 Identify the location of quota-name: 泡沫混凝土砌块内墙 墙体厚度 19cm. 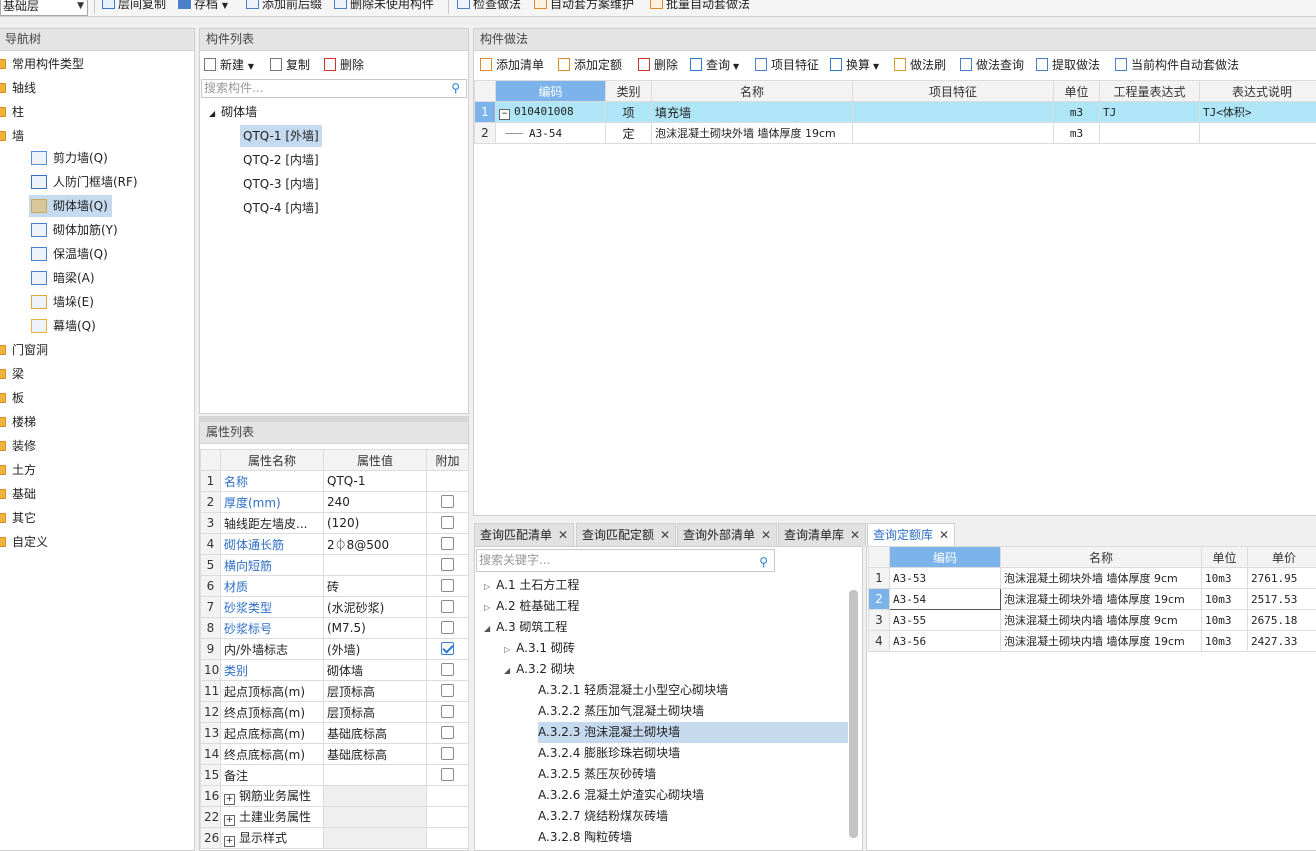
(1101, 641).